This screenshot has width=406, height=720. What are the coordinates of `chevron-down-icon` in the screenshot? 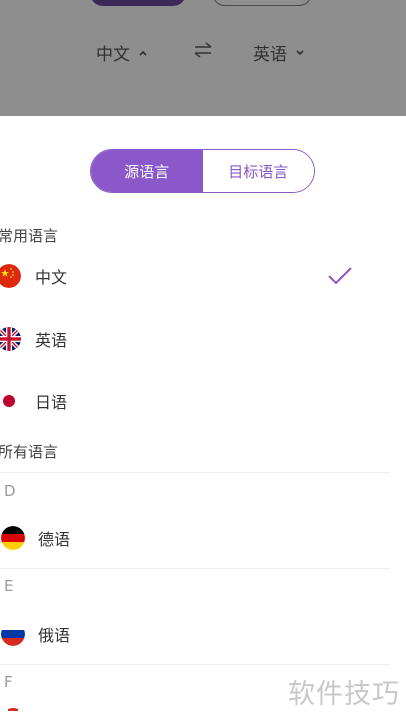 It's located at (300, 52).